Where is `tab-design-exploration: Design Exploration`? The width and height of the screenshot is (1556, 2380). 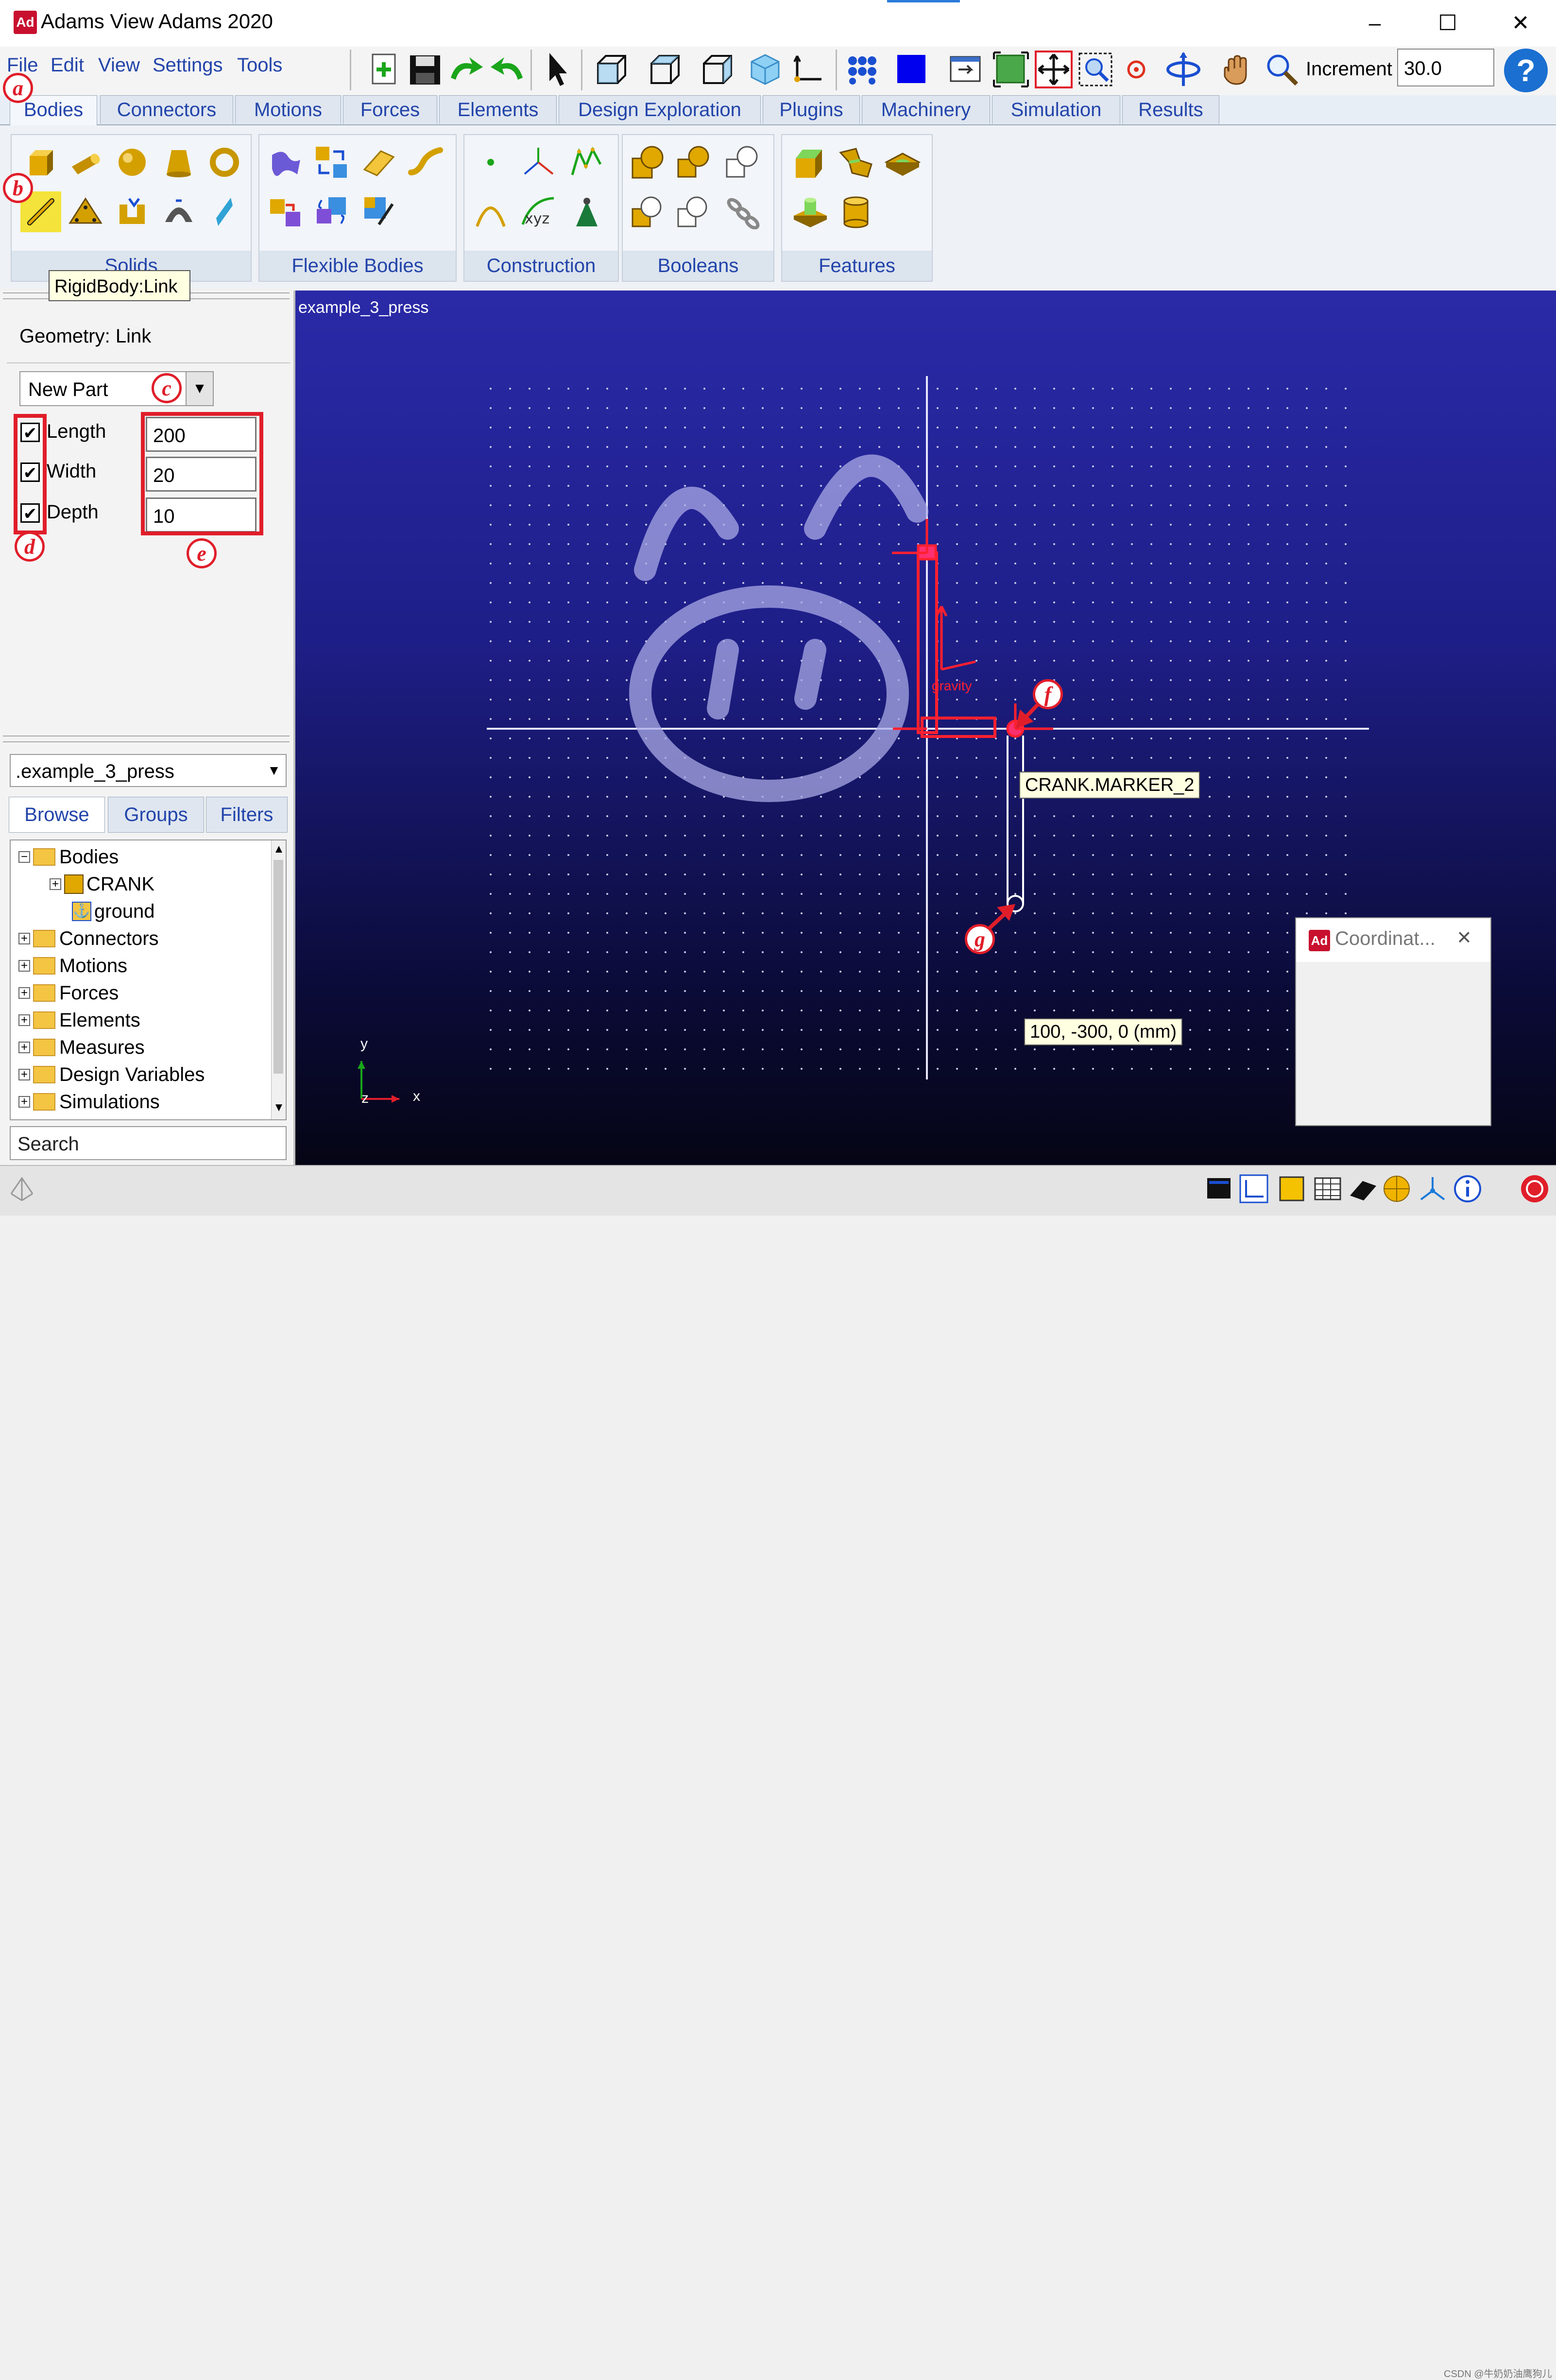
tab-design-exploration: Design Exploration is located at coordinates (660, 109).